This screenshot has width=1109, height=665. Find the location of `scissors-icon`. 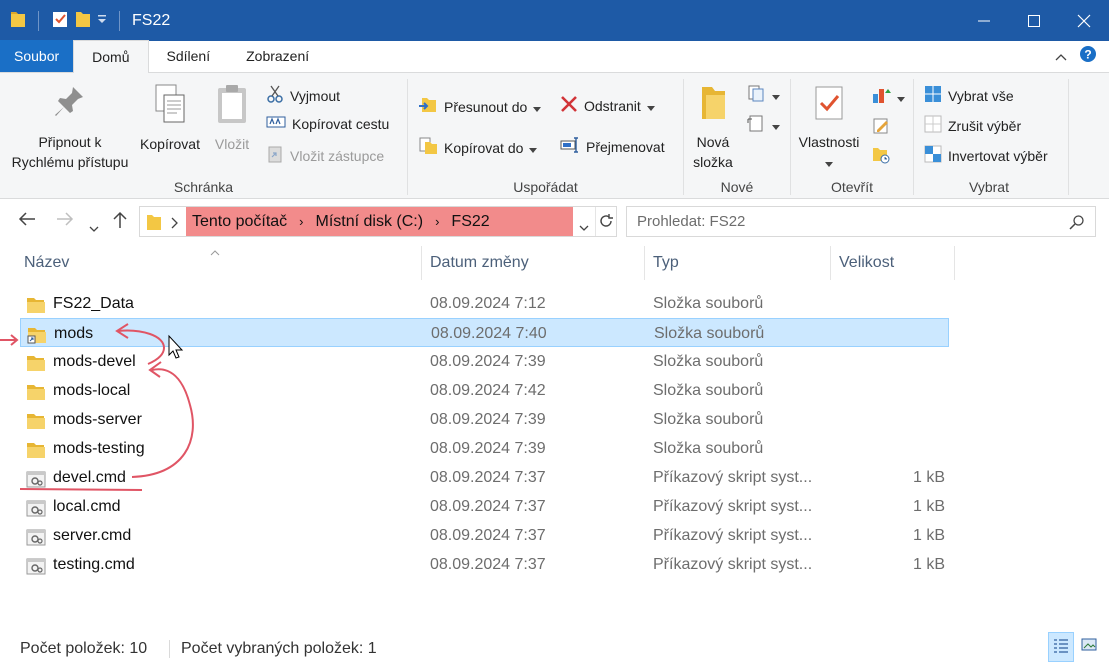

scissors-icon is located at coordinates (275, 95).